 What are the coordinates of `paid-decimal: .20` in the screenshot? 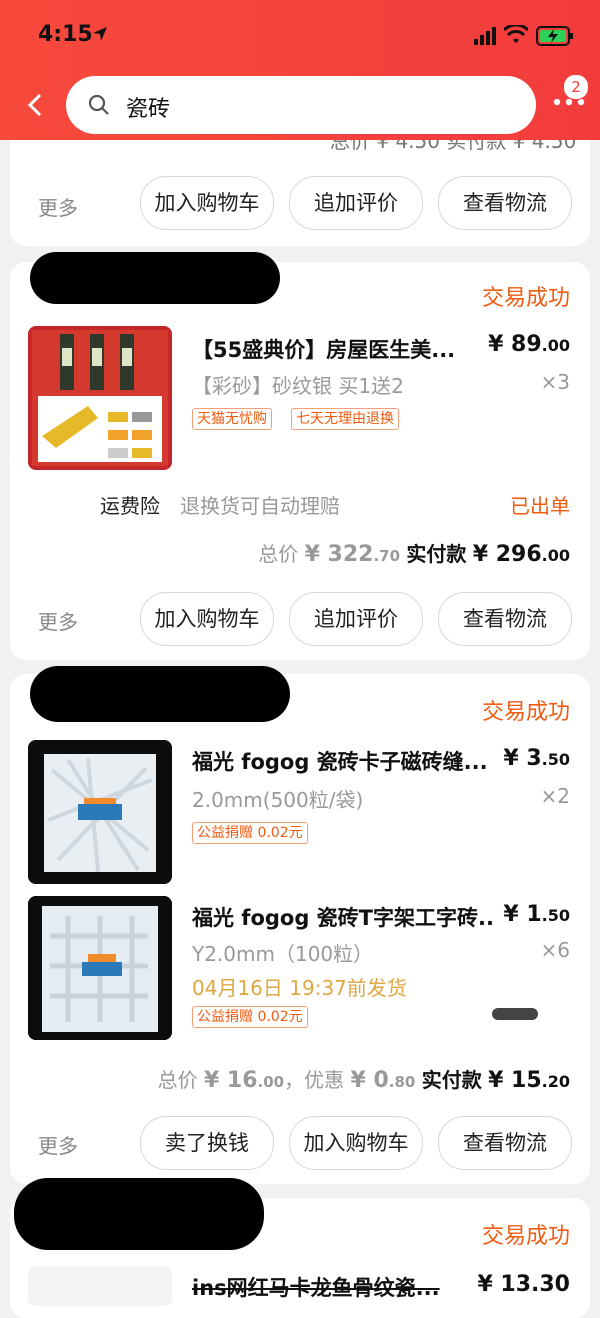 It's located at (555, 1081).